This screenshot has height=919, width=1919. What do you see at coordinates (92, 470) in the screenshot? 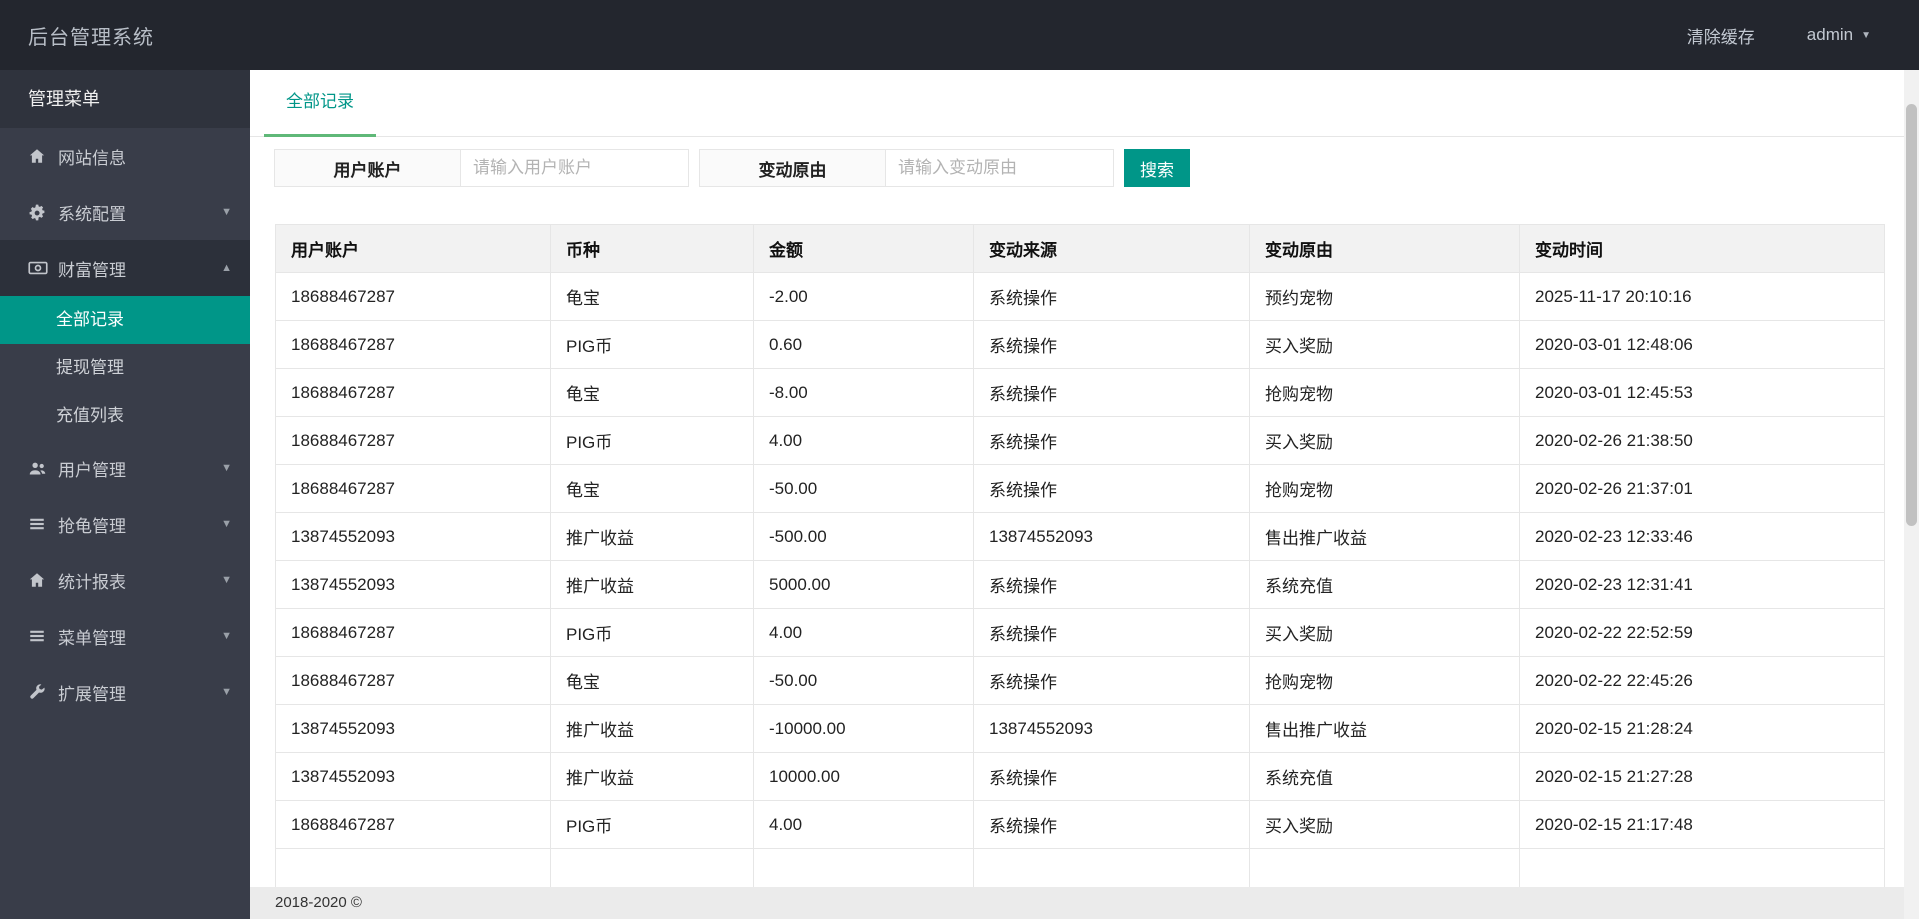
I see `sidebar-item-label: 用户管理` at bounding box center [92, 470].